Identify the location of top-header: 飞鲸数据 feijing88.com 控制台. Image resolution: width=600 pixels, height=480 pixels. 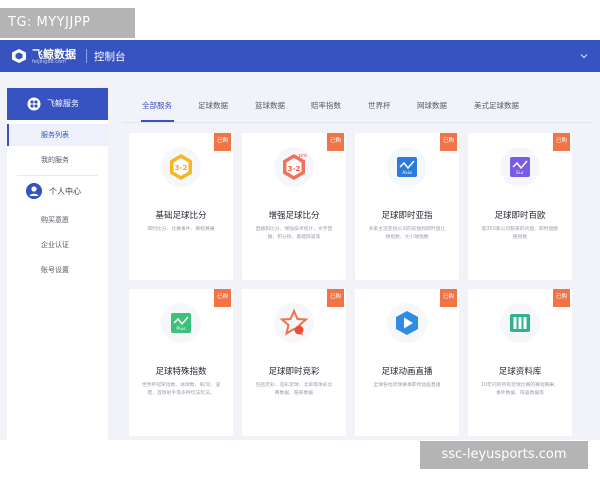
(300, 56).